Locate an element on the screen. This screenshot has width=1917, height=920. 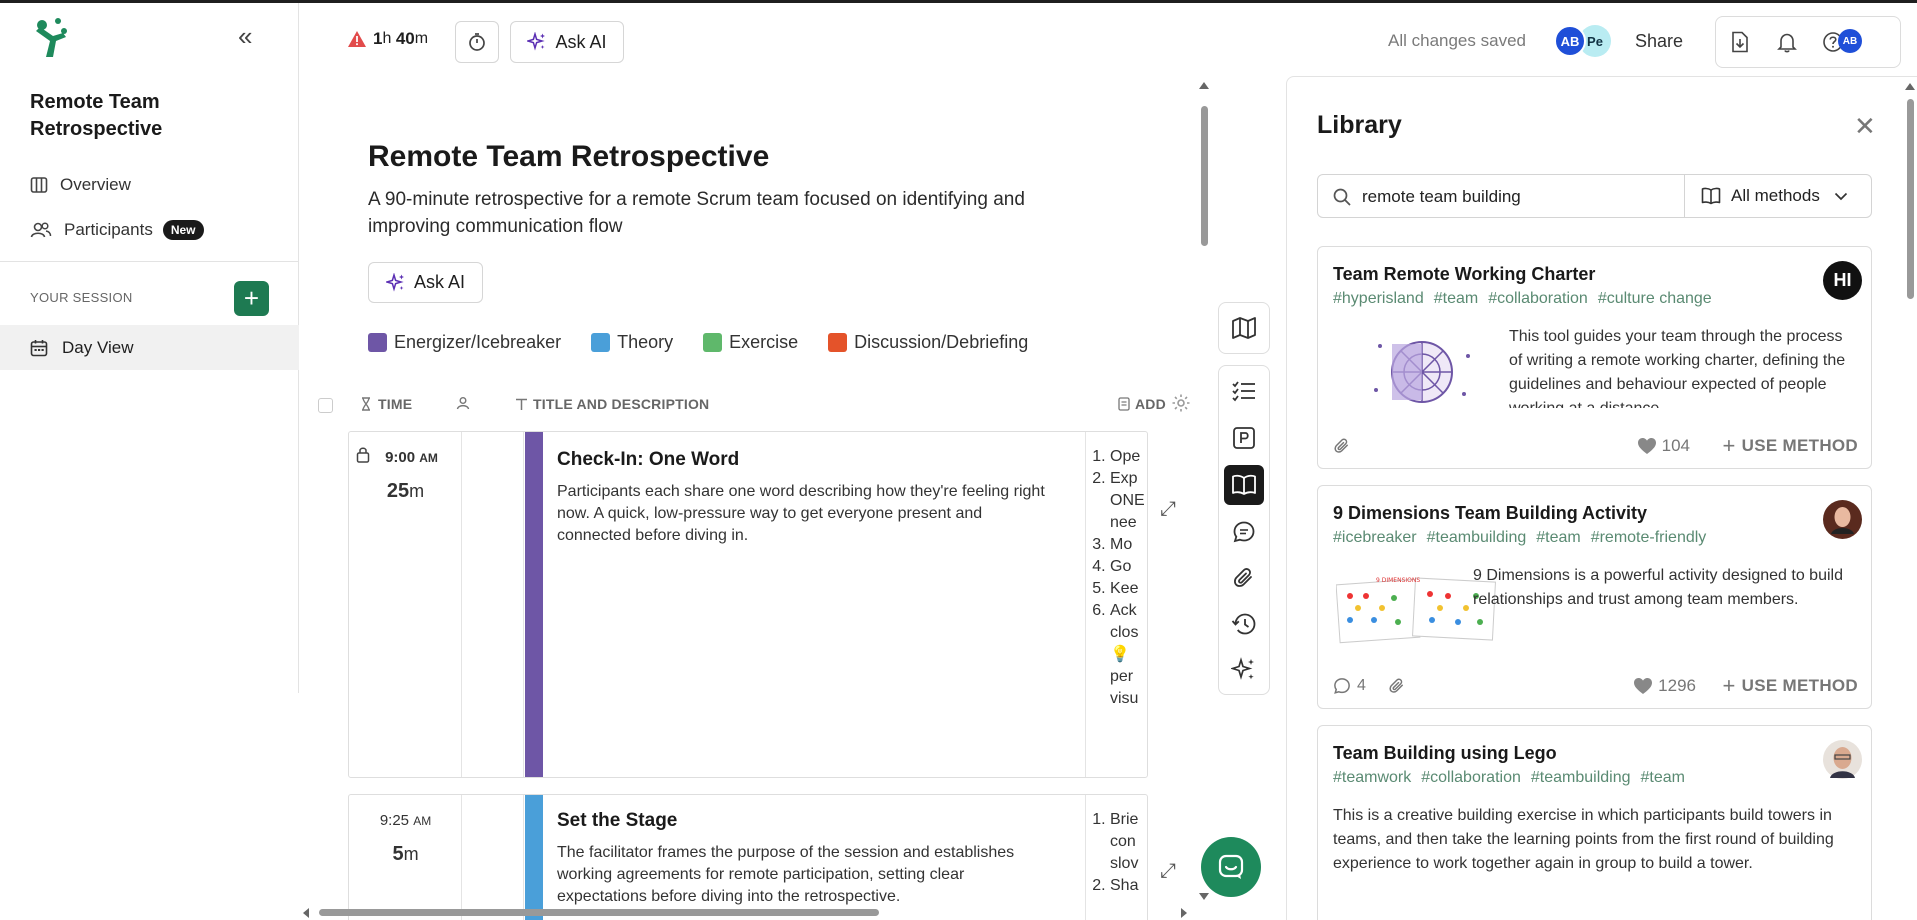
tag: #hyperisland is located at coordinates (1378, 298).